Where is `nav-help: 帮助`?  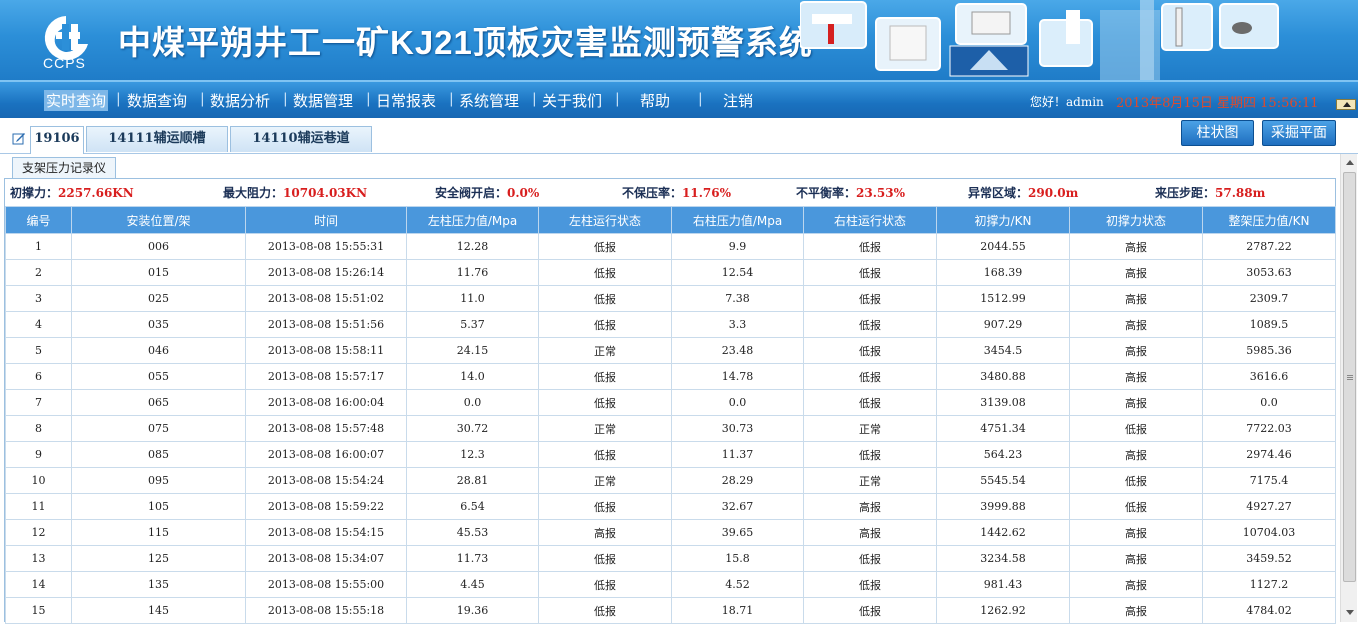
nav-help: 帮助 is located at coordinates (655, 100).